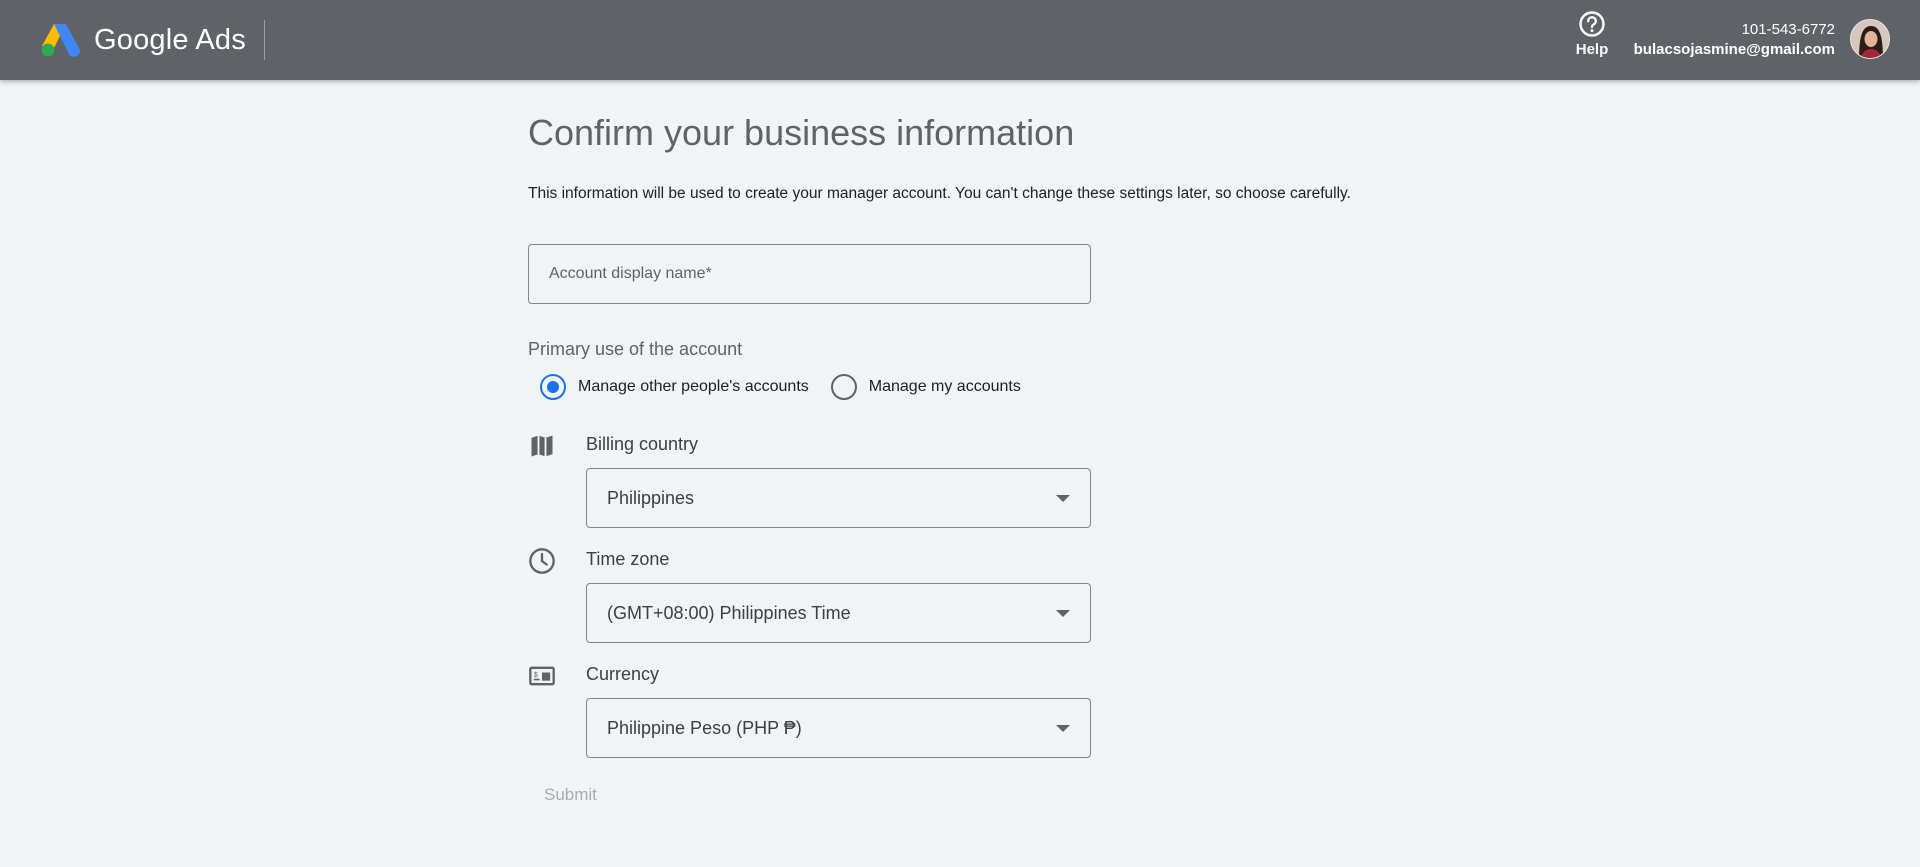  I want to click on avatar-image-icon, so click(1870, 39).